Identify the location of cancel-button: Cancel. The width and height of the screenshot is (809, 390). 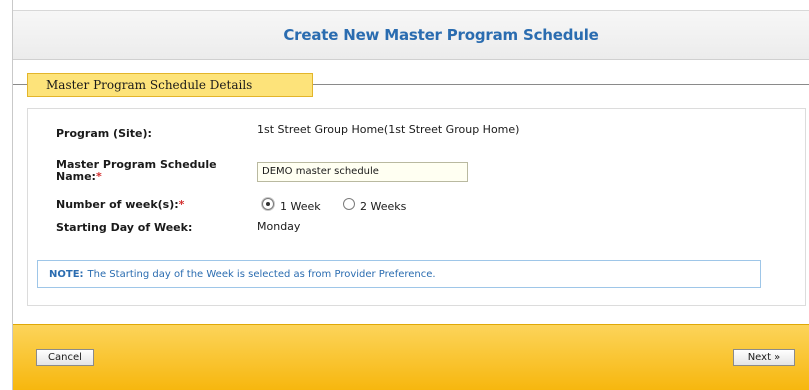
(65, 357).